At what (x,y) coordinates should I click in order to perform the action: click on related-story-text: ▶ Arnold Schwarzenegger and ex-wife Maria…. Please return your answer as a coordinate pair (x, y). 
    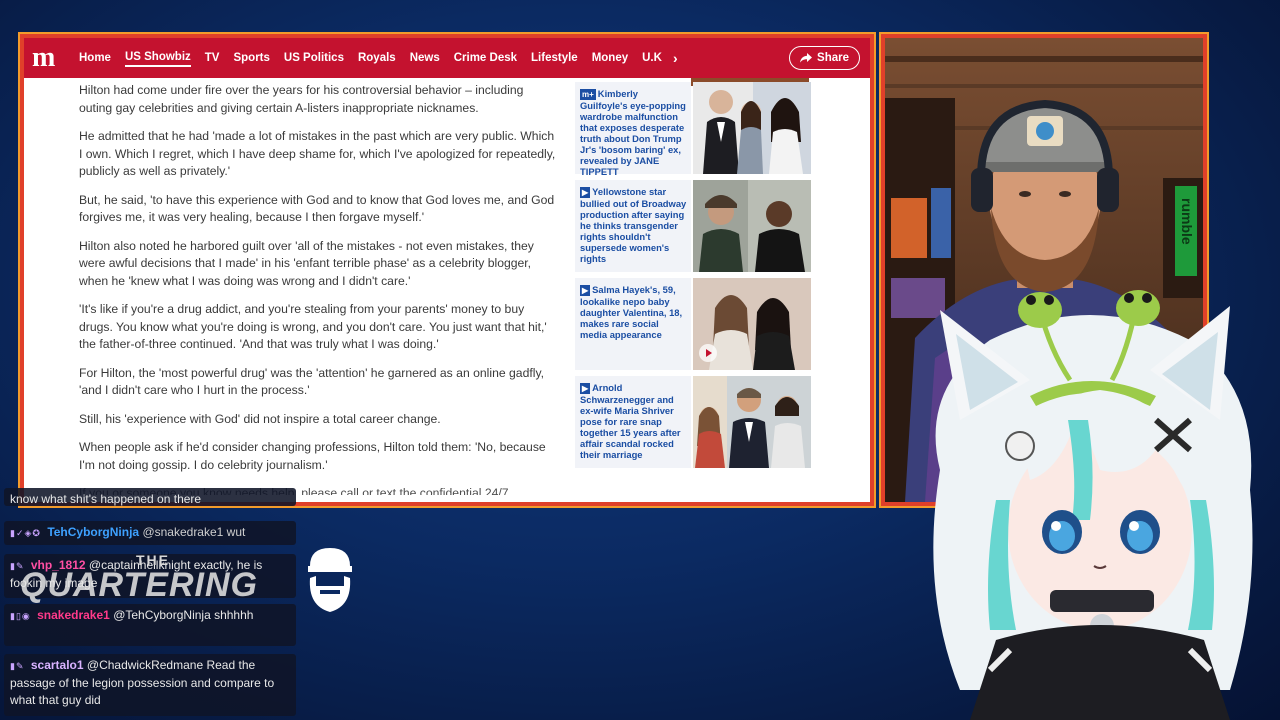
    Looking at the image, I should click on (633, 422).